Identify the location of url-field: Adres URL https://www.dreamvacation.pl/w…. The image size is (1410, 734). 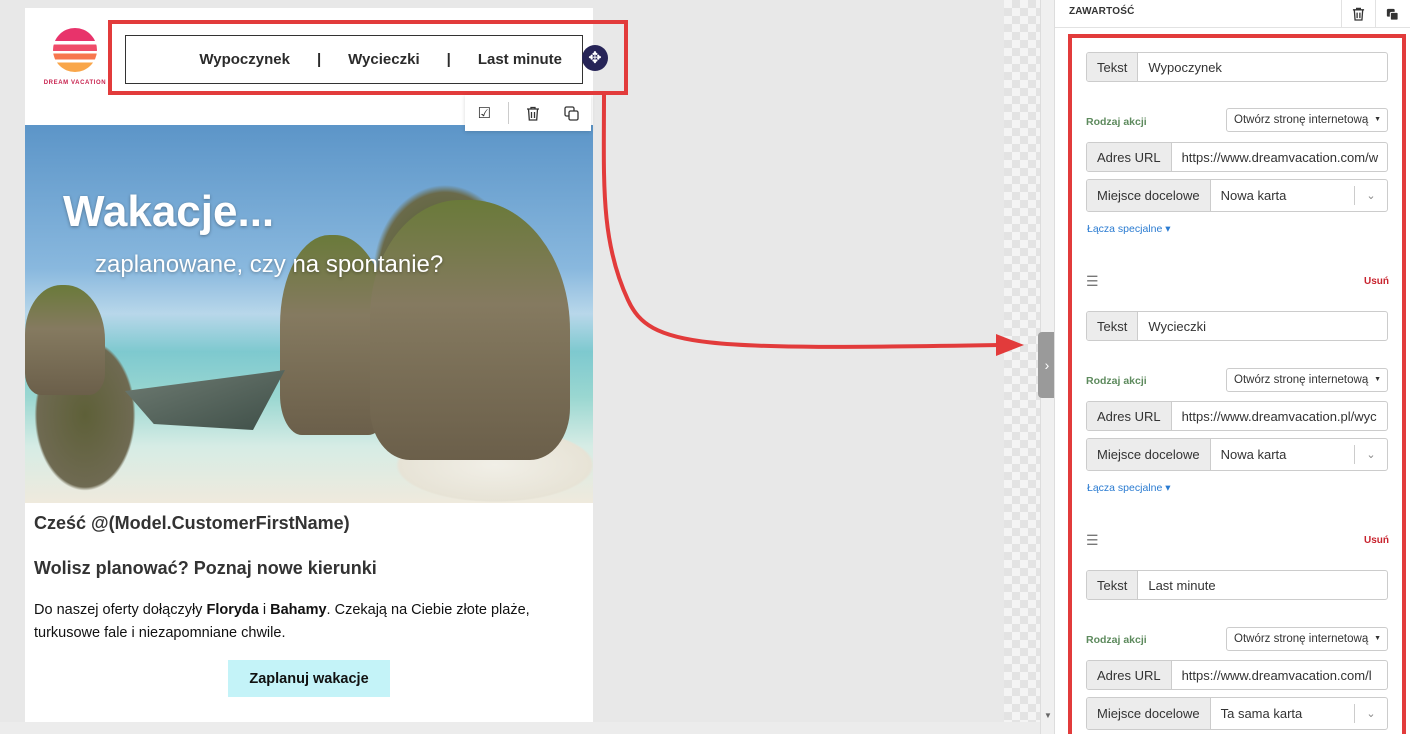
(1237, 416).